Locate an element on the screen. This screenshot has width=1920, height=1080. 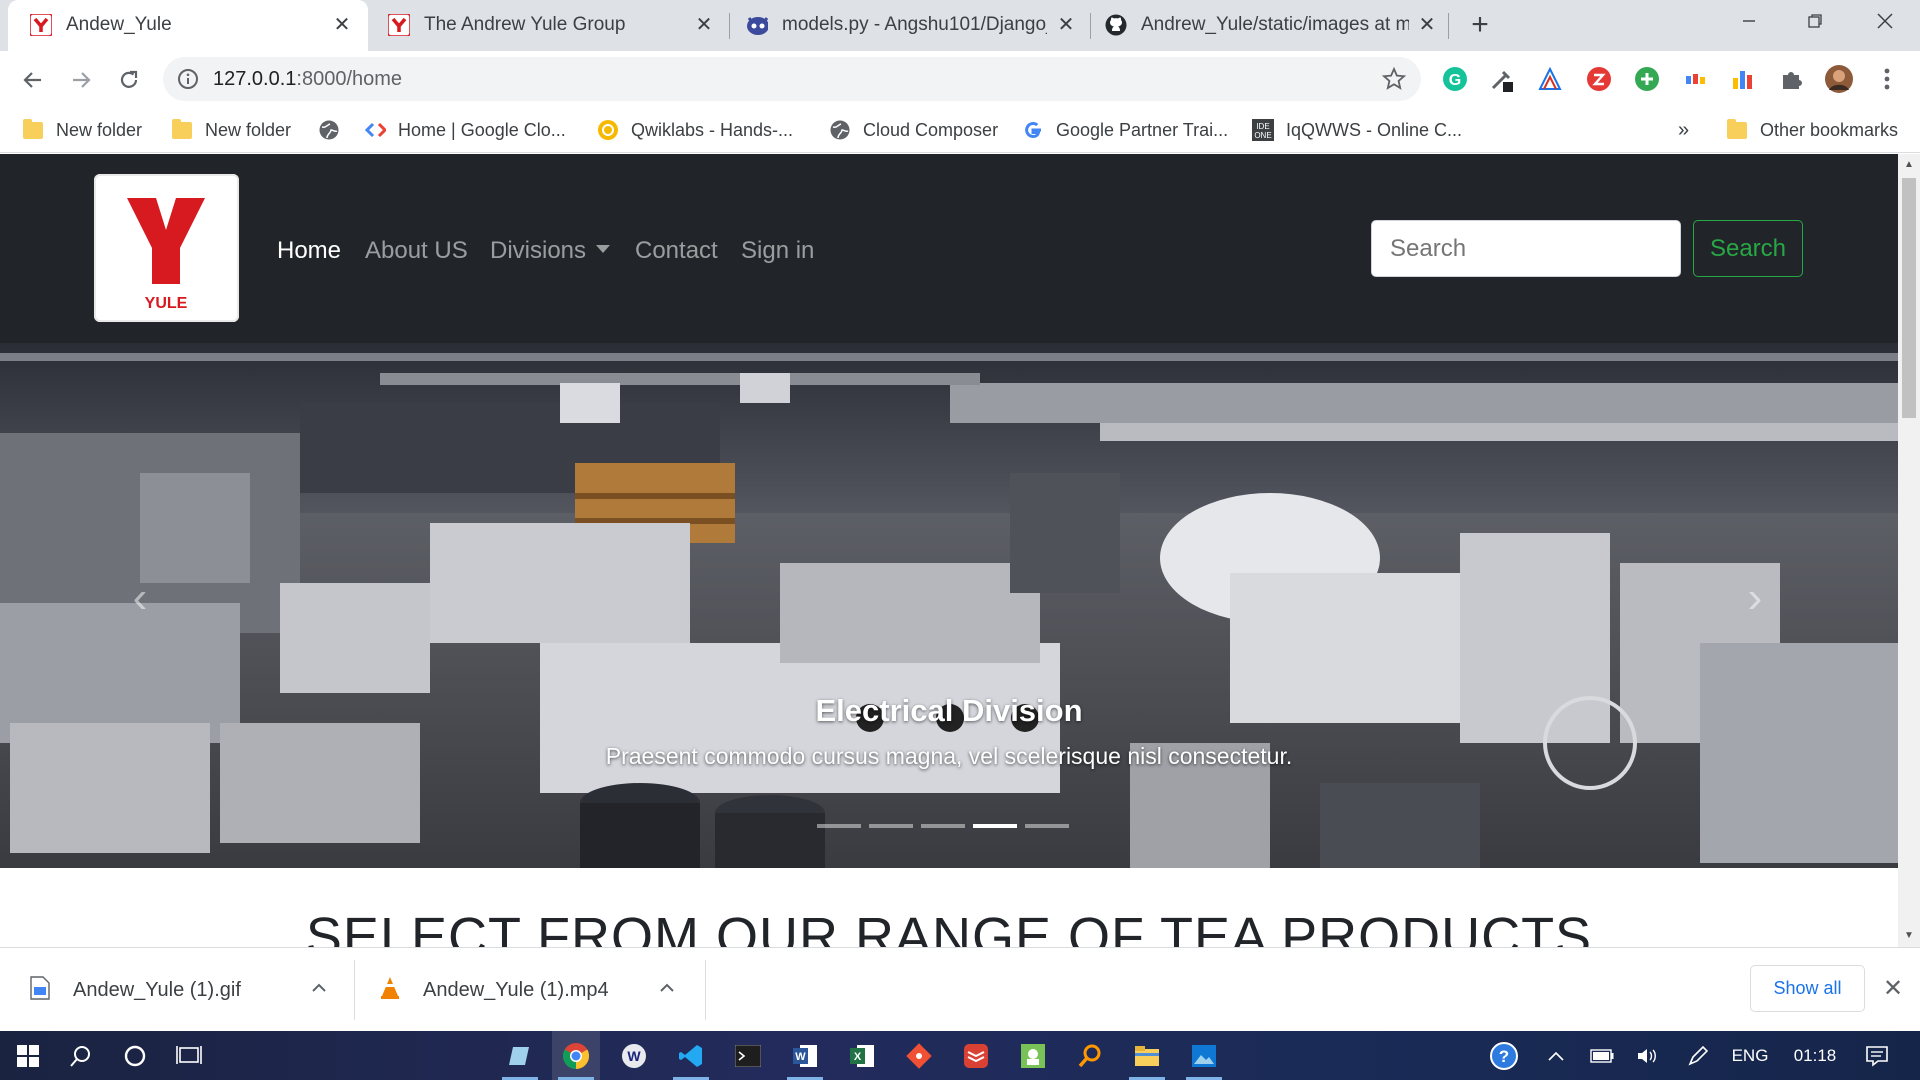
download-item-gif: Andew_Yule (1).gif is located at coordinates (176, 990).